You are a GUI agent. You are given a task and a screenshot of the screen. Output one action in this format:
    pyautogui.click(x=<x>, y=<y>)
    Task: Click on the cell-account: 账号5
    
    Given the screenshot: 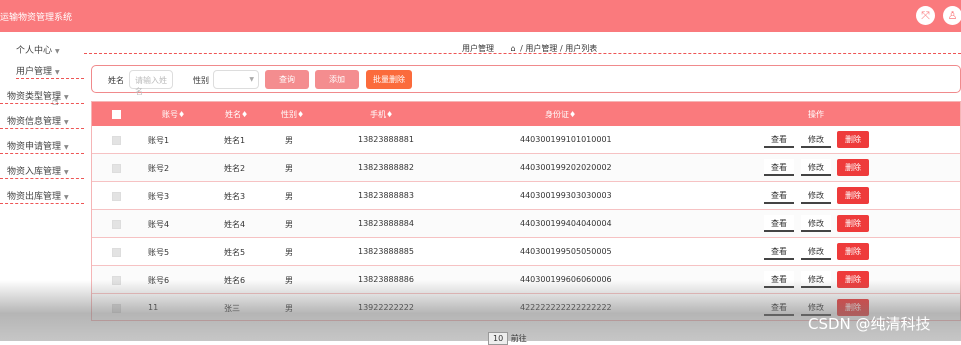 What is the action you would take?
    pyautogui.click(x=159, y=252)
    